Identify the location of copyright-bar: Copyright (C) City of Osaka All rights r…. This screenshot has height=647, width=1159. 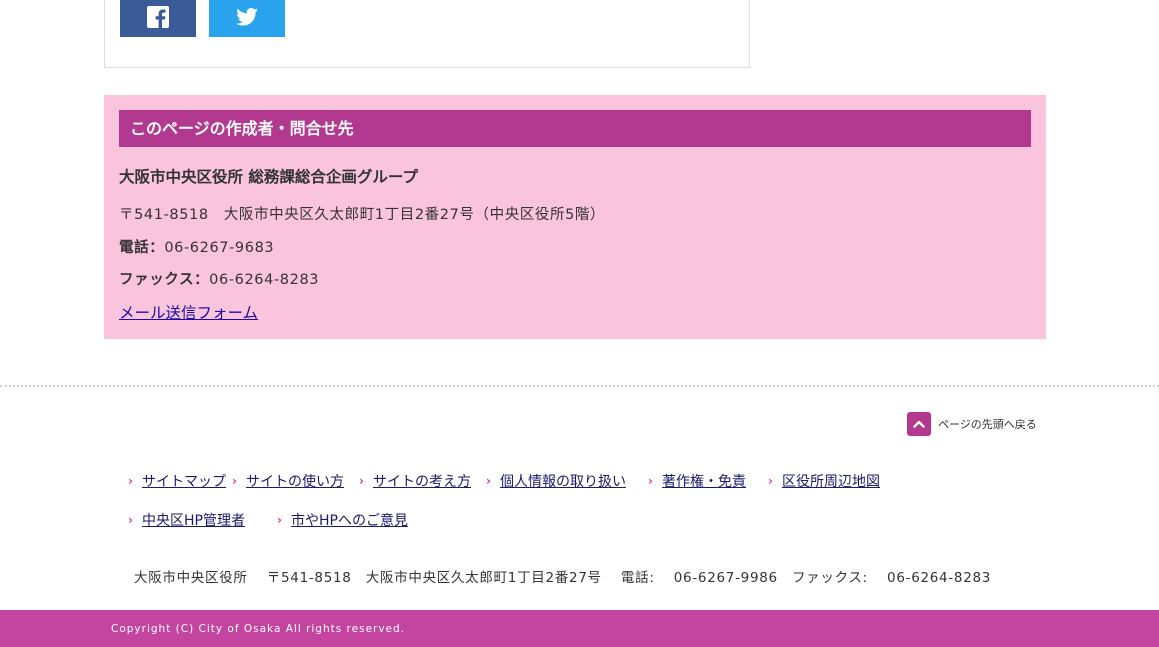
(579, 628).